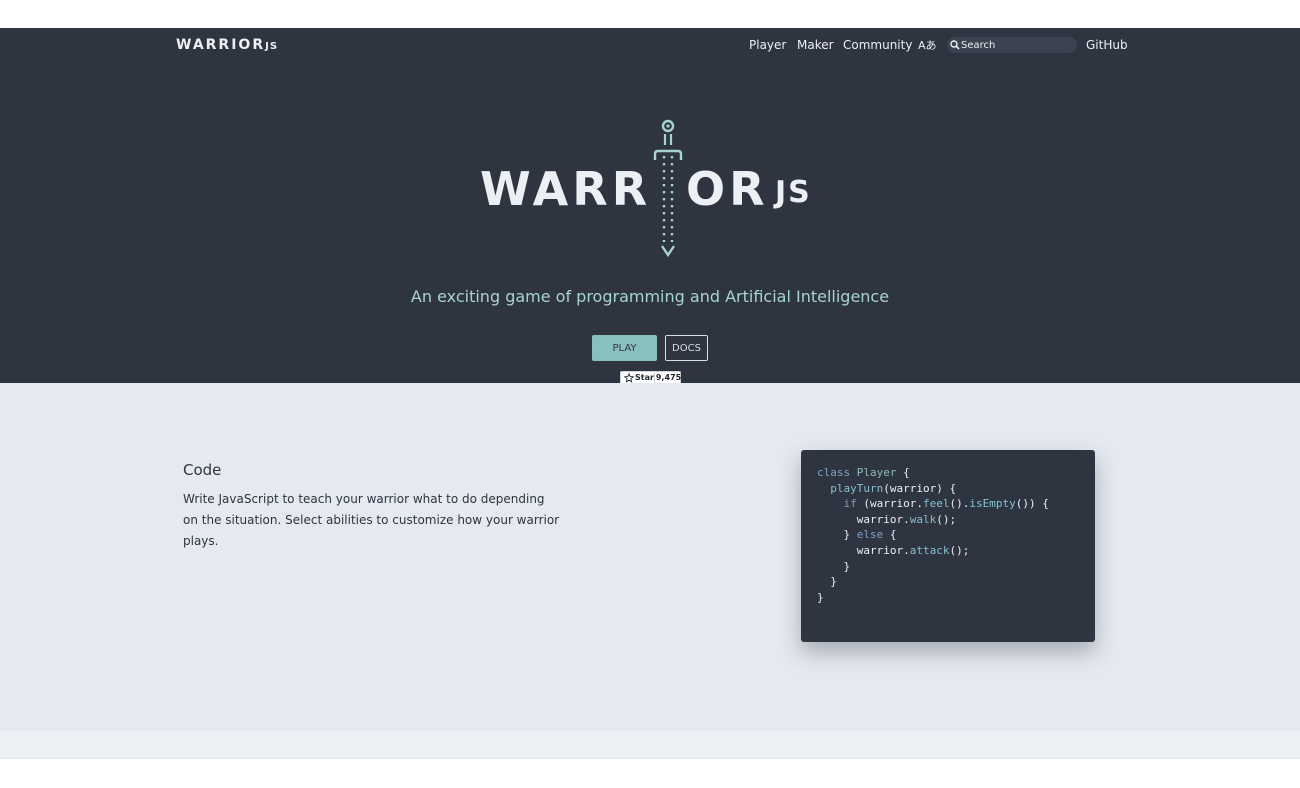 Image resolution: width=1300 pixels, height=788 pixels. I want to click on code-line: class Player {, so click(933, 473).